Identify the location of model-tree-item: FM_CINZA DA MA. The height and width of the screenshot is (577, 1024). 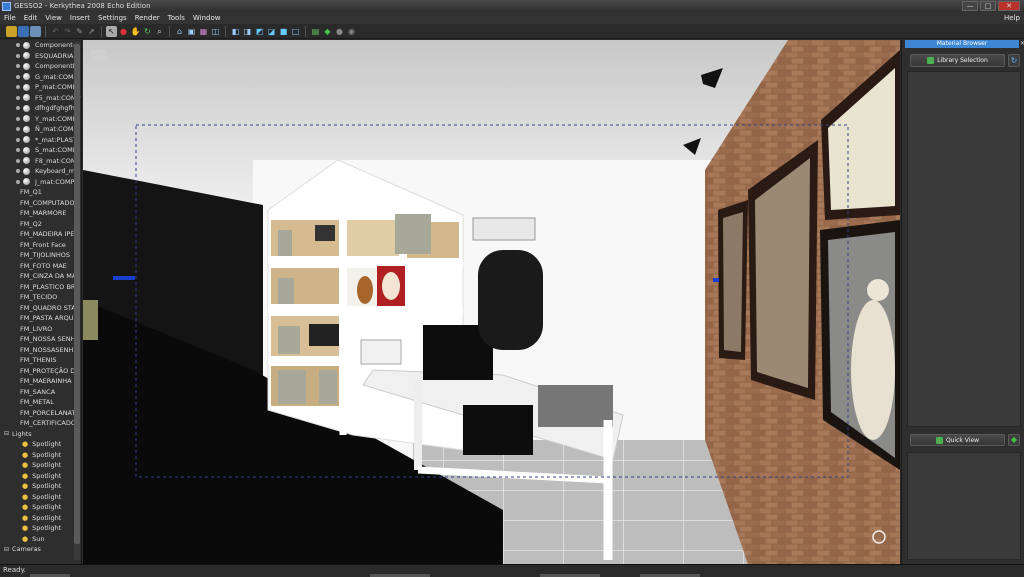
(40, 276).